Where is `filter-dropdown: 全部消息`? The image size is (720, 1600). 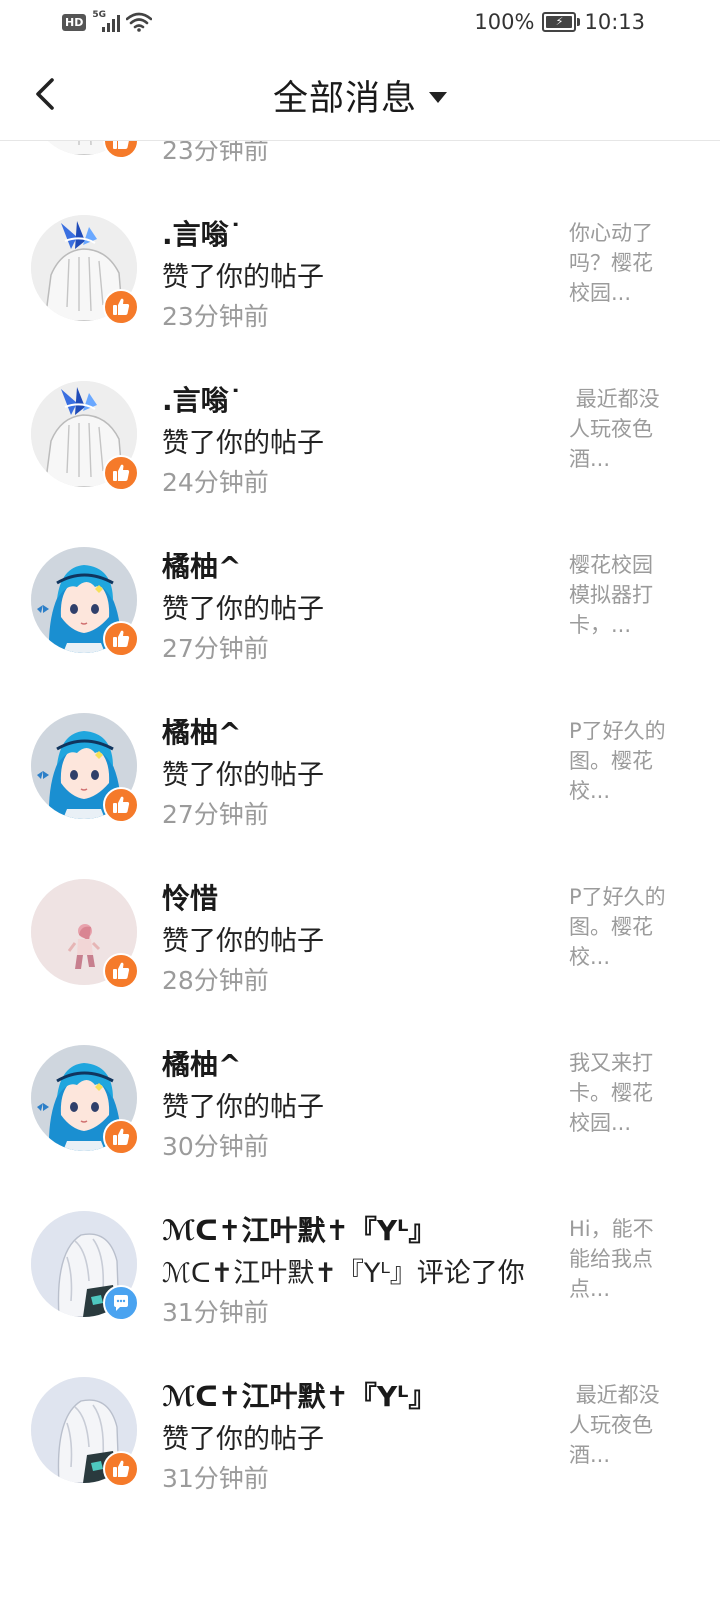 filter-dropdown: 全部消息 is located at coordinates (360, 95).